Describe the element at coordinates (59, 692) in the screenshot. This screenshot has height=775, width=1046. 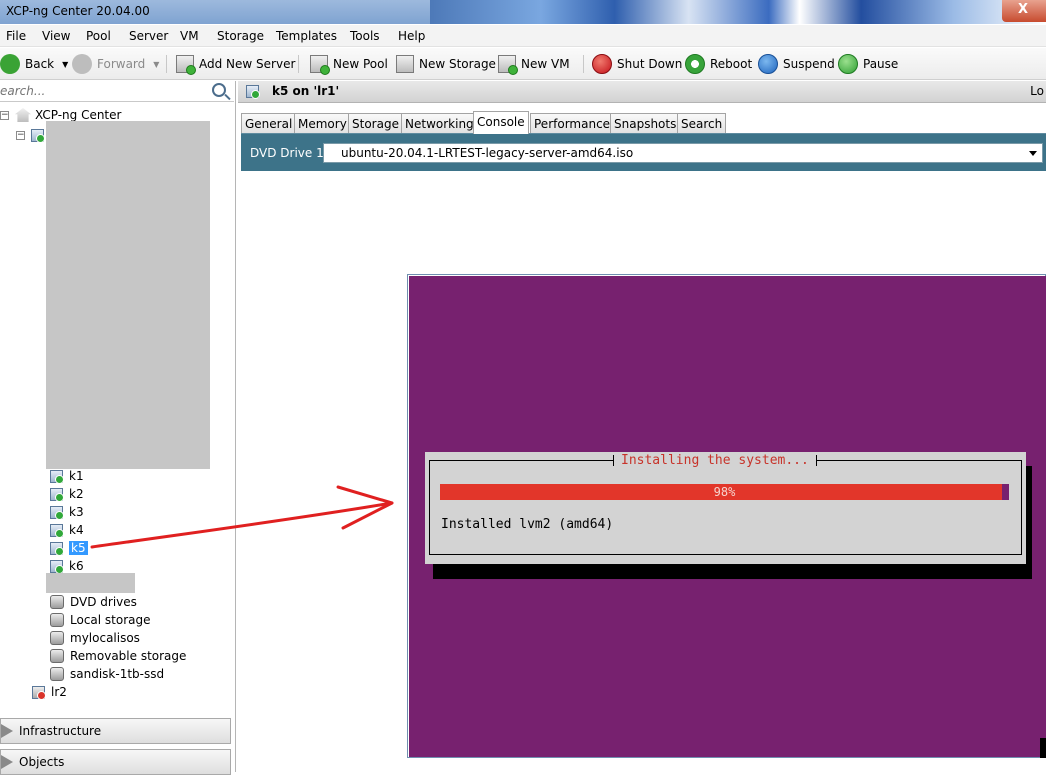
I see `host-label: lr2` at that location.